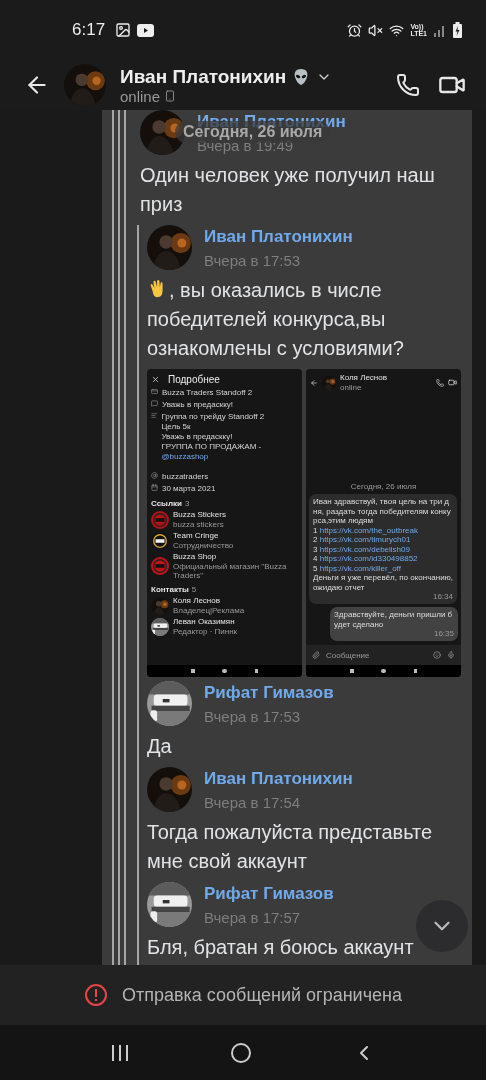 The height and width of the screenshot is (1080, 486). I want to click on section-count: 5, so click(194, 589).